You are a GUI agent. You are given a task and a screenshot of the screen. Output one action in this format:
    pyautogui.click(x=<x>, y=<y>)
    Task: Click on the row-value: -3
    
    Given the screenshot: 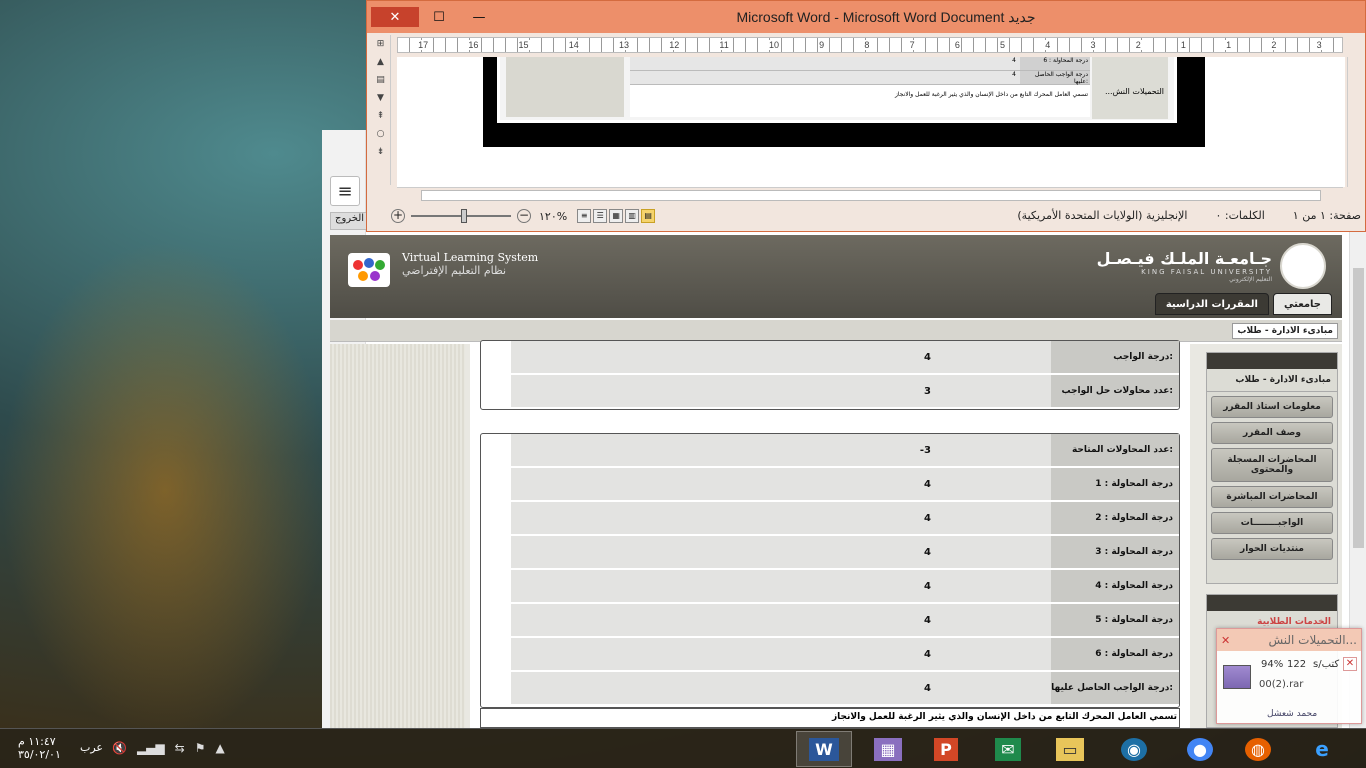 What is the action you would take?
    pyautogui.click(x=781, y=450)
    